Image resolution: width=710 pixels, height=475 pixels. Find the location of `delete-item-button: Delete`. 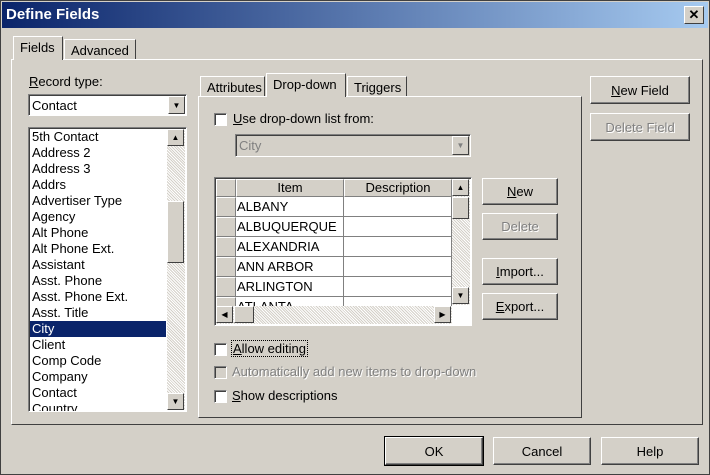

delete-item-button: Delete is located at coordinates (520, 226).